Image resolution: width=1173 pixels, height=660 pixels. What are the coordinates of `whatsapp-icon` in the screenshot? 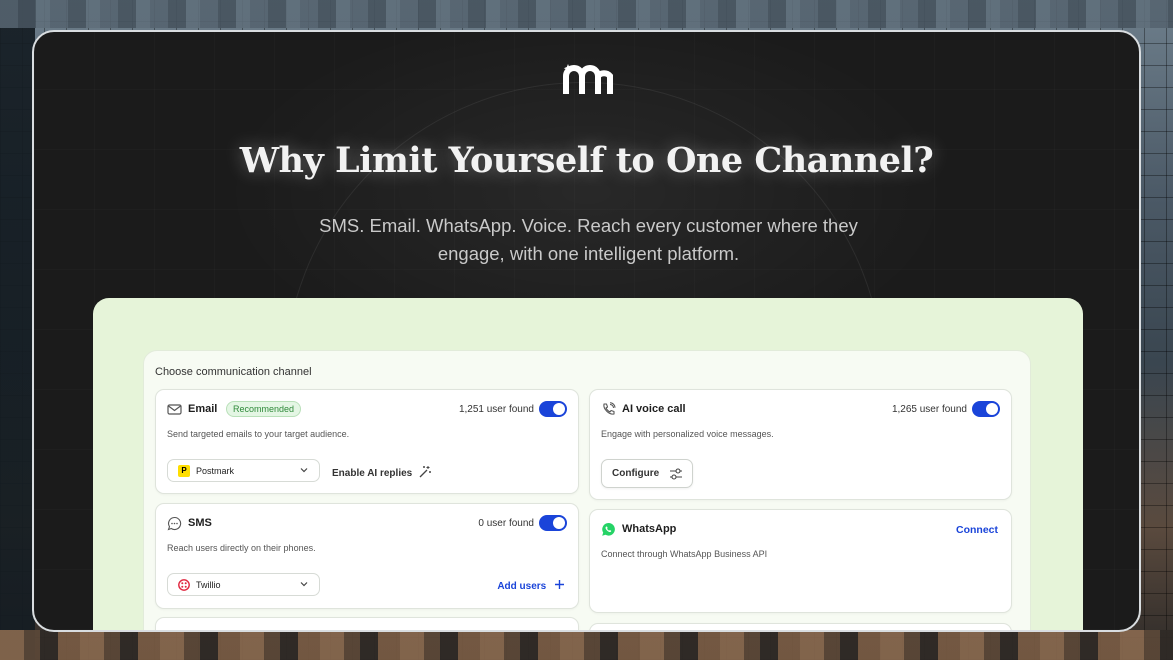 It's located at (608, 529).